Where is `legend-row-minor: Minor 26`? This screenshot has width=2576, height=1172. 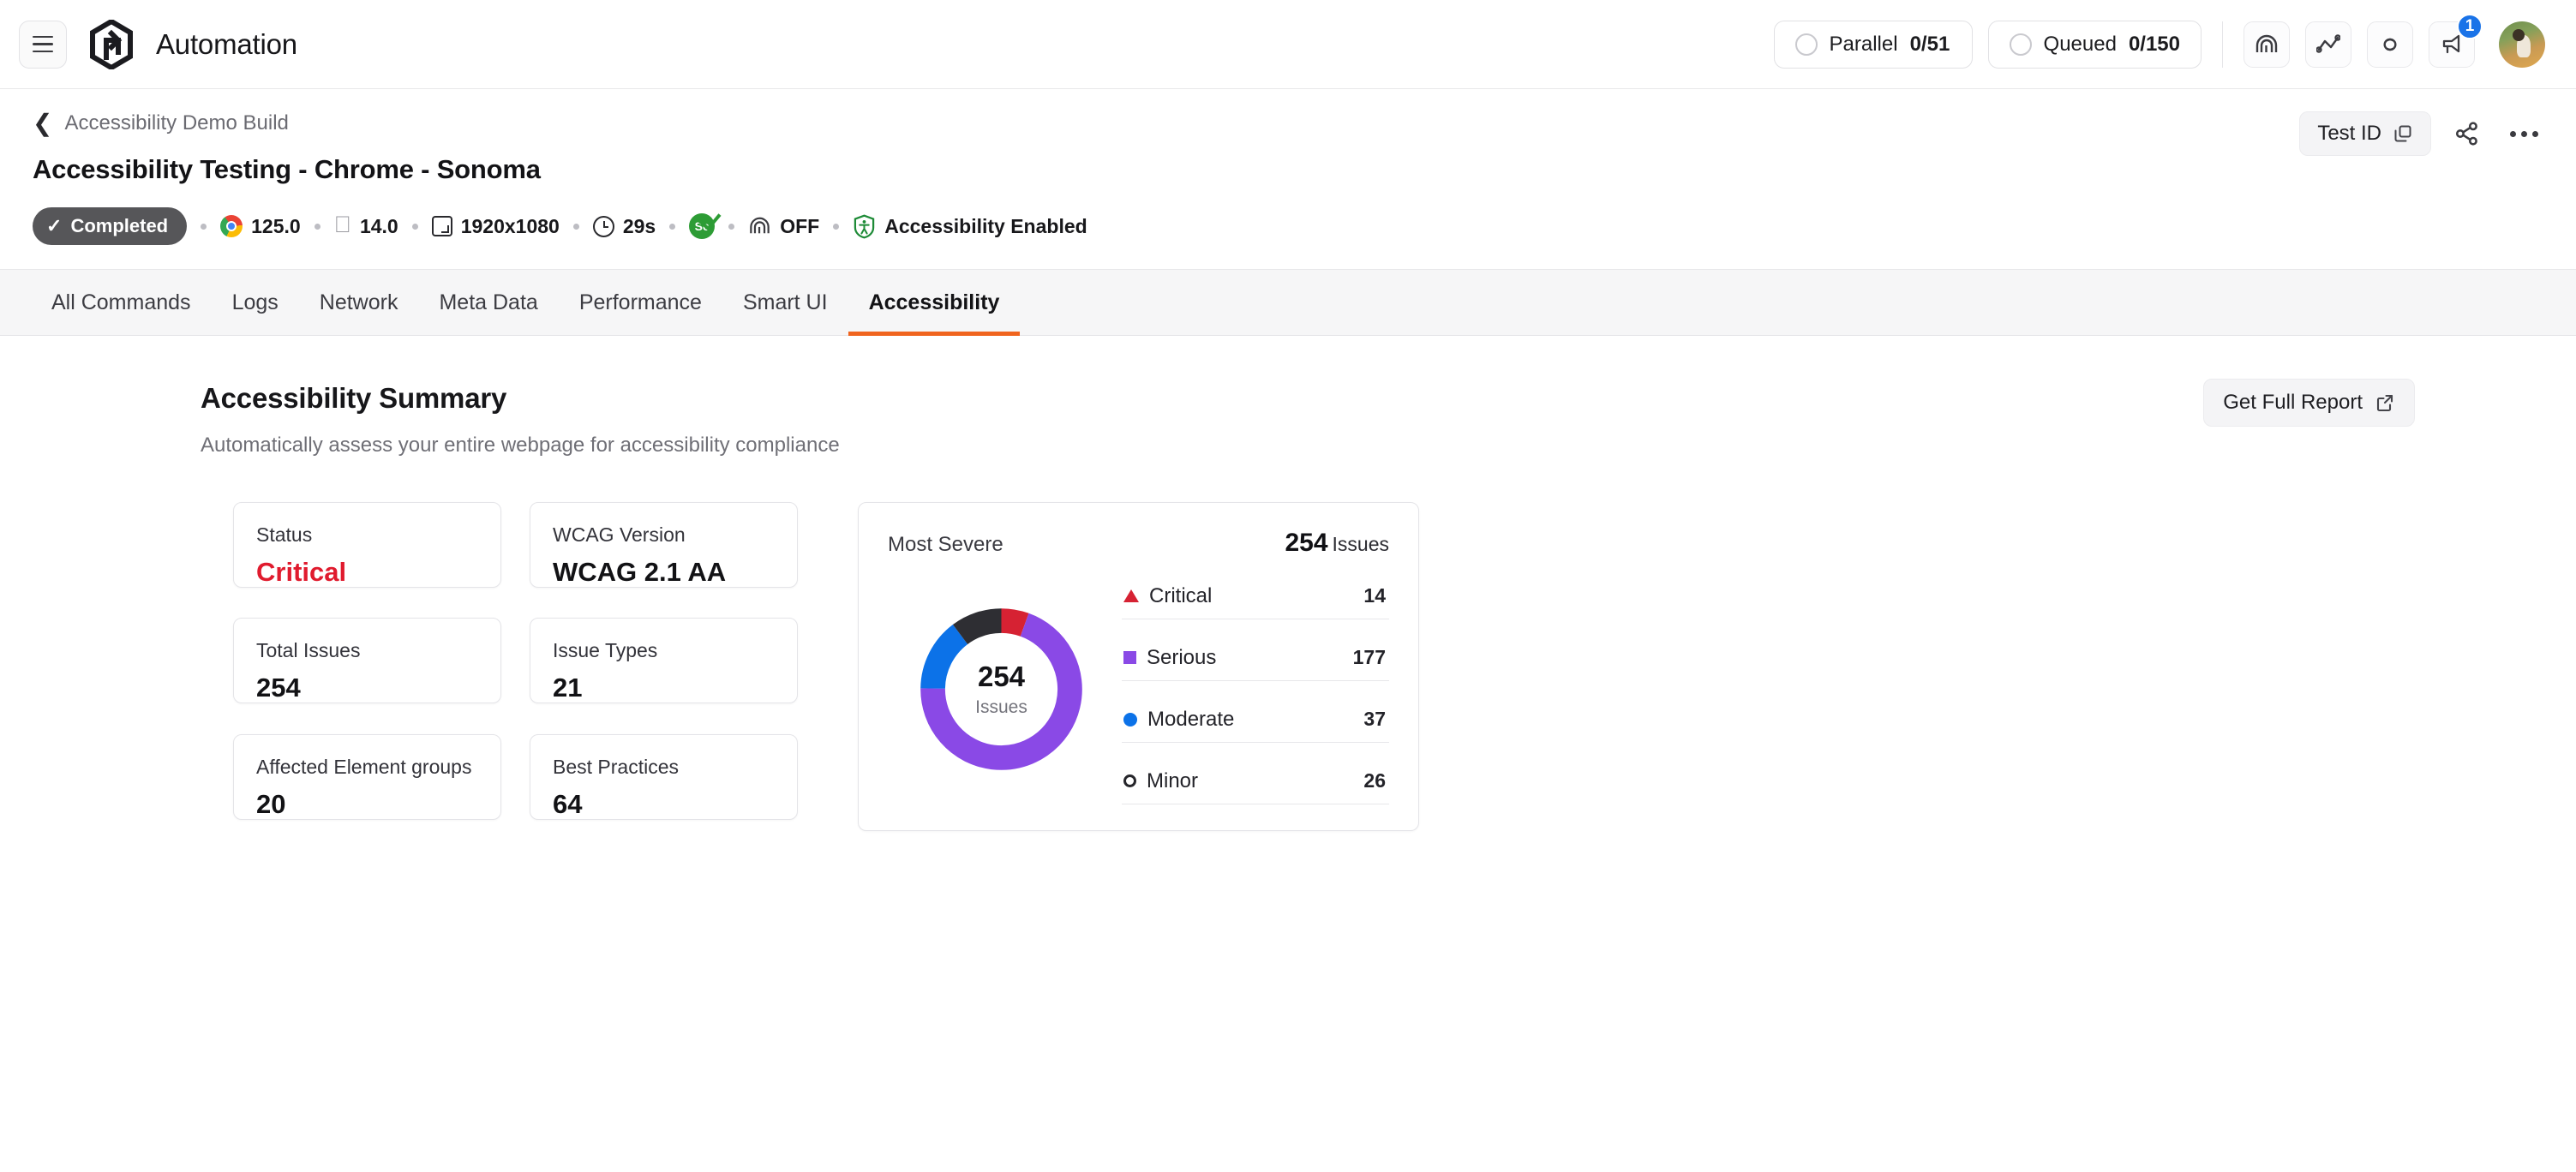
legend-row-minor: Minor 26 is located at coordinates (1255, 781).